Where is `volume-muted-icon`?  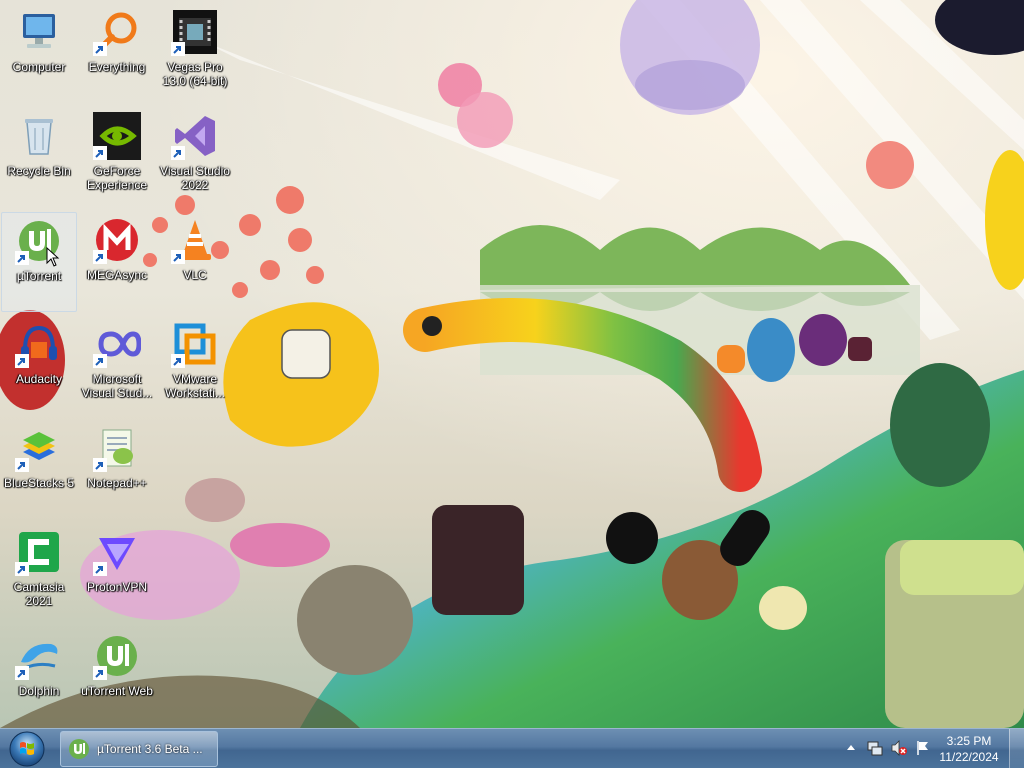 volume-muted-icon is located at coordinates (899, 748).